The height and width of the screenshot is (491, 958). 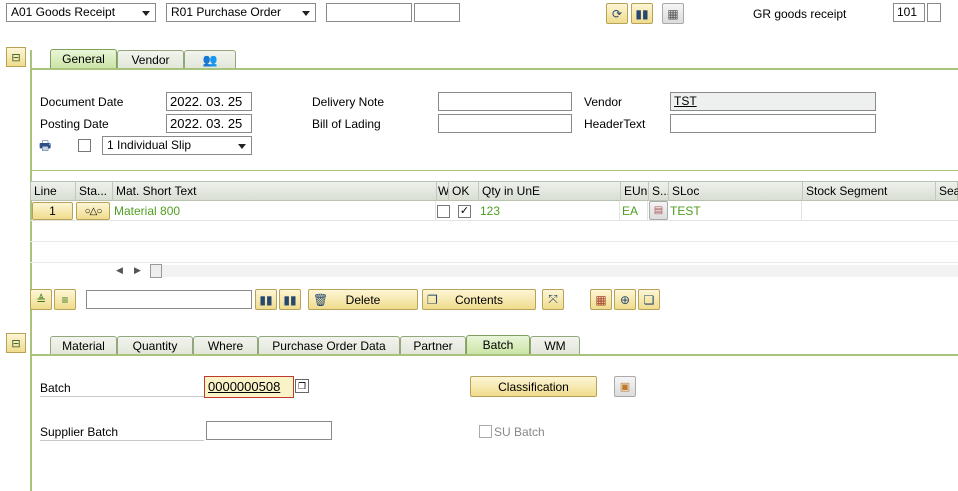 I want to click on printer-icon: 🖶, so click(x=48, y=145).